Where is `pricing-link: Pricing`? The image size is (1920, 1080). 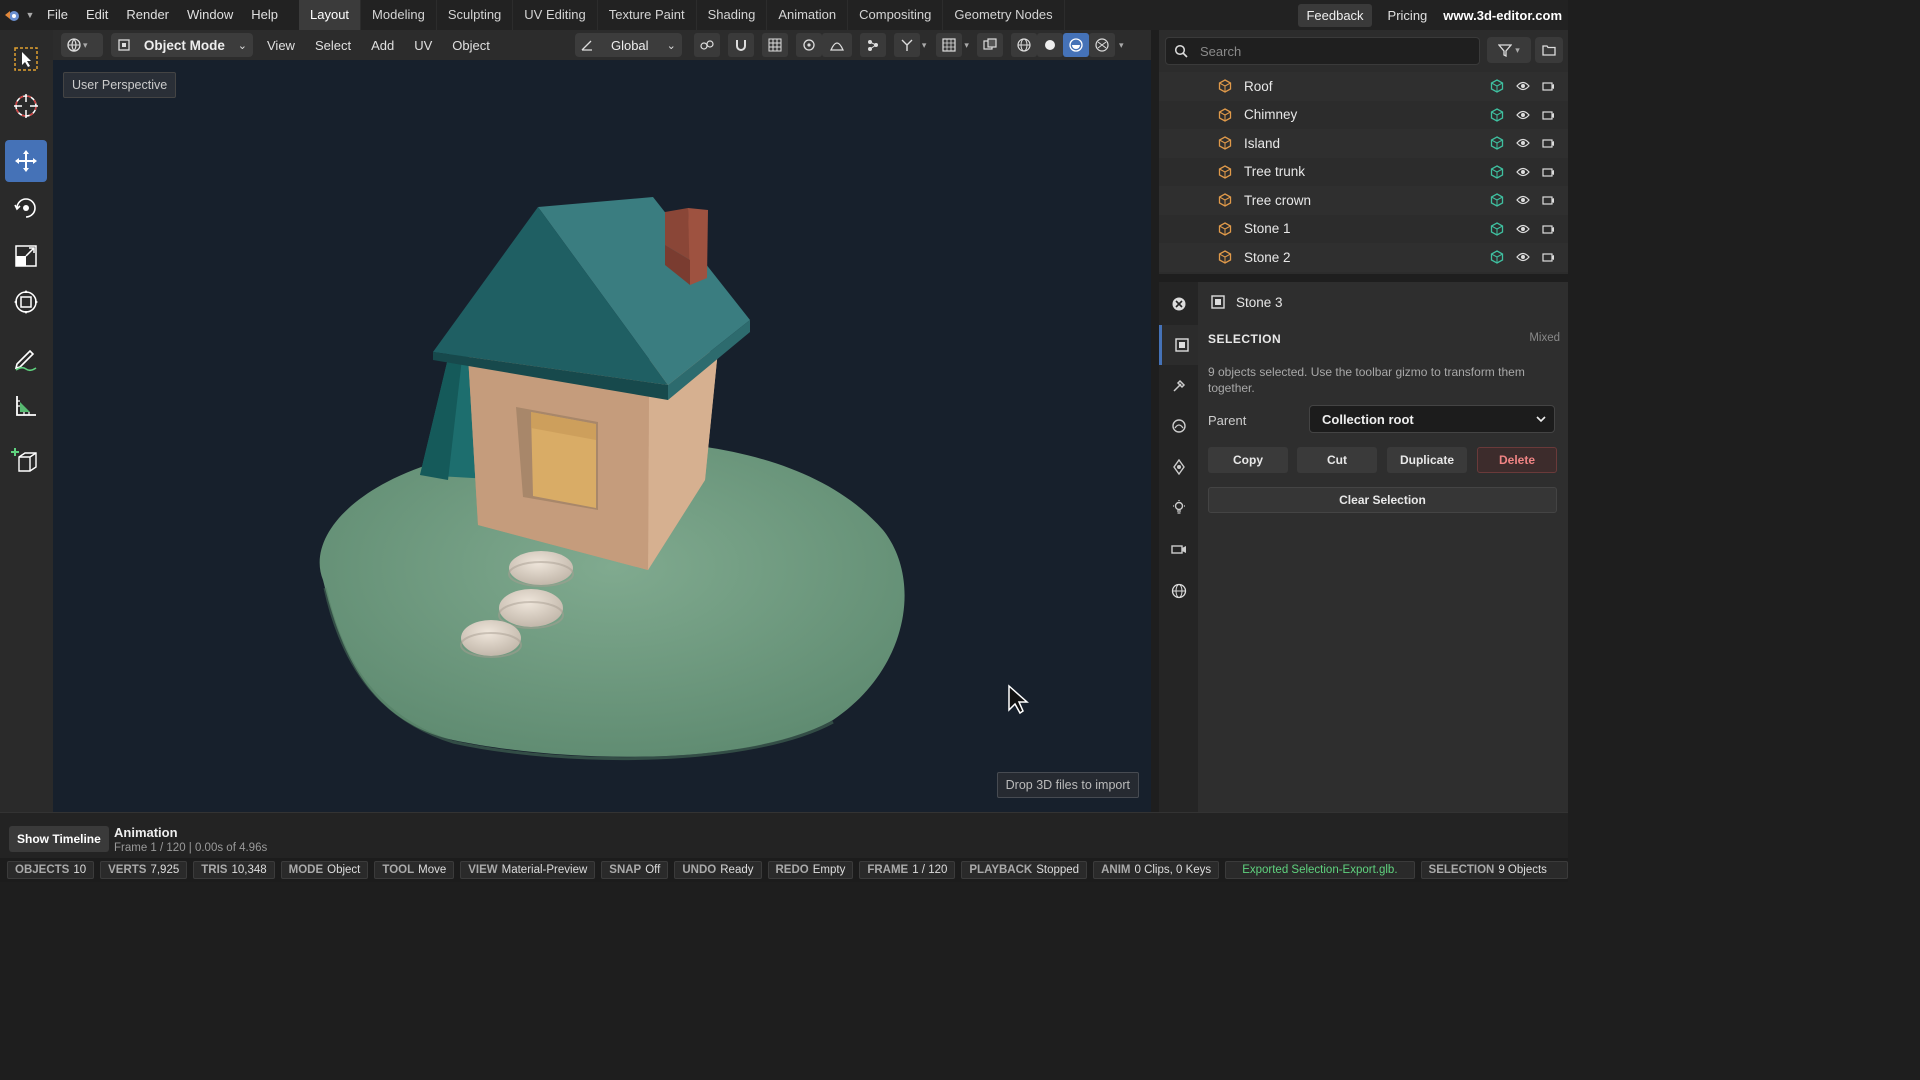
pricing-link: Pricing is located at coordinates (1408, 15).